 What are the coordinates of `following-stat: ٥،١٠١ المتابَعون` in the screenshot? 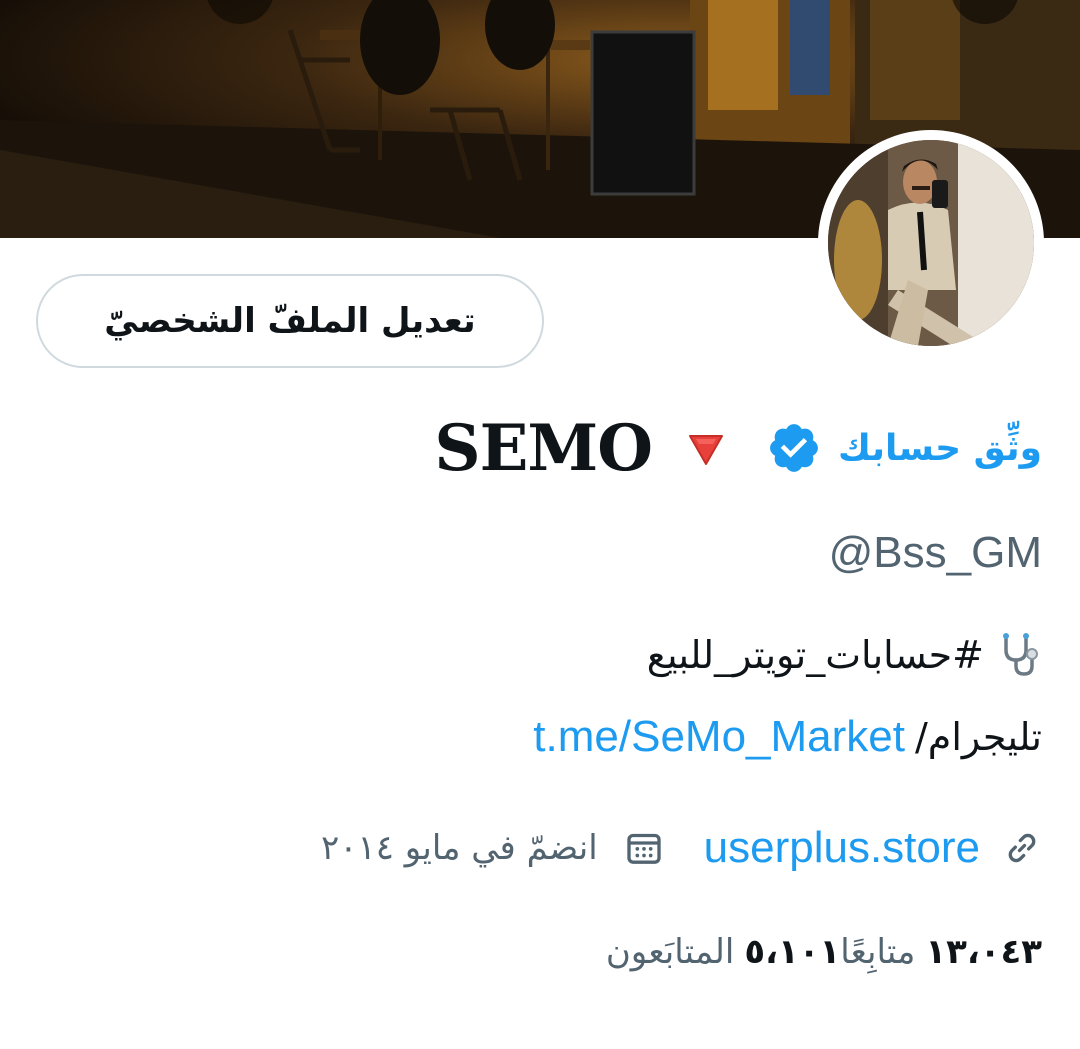 It's located at (723, 952).